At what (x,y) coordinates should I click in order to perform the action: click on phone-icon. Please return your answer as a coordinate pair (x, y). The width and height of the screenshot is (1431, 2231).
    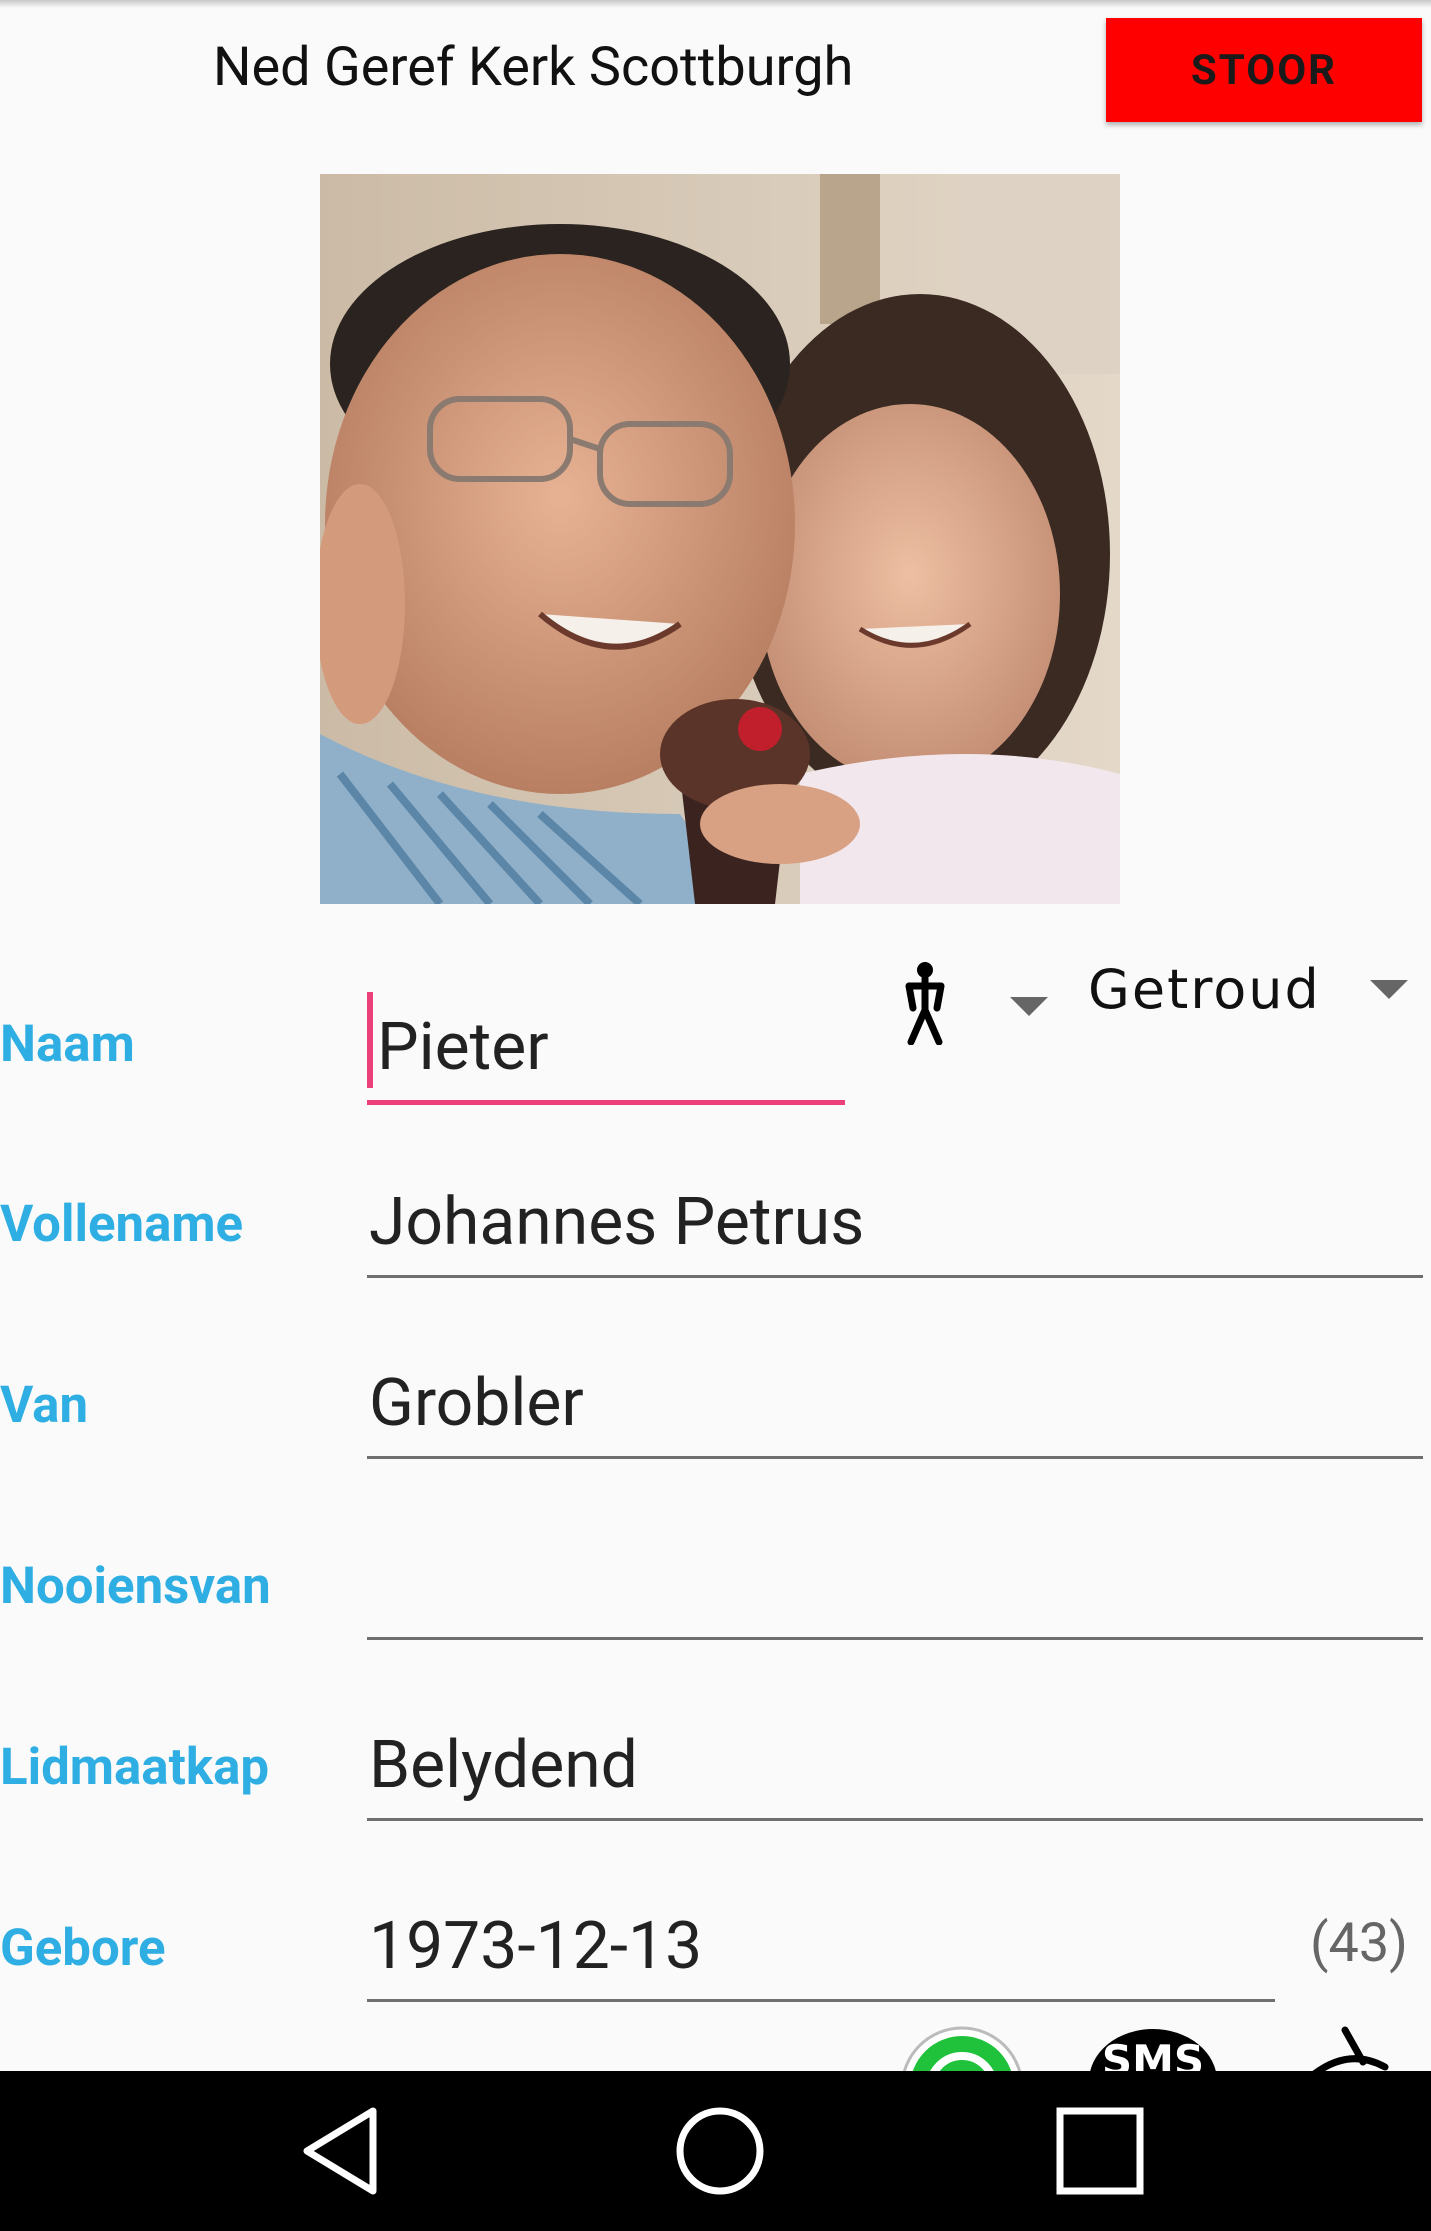
    Looking at the image, I should click on (1350, 2048).